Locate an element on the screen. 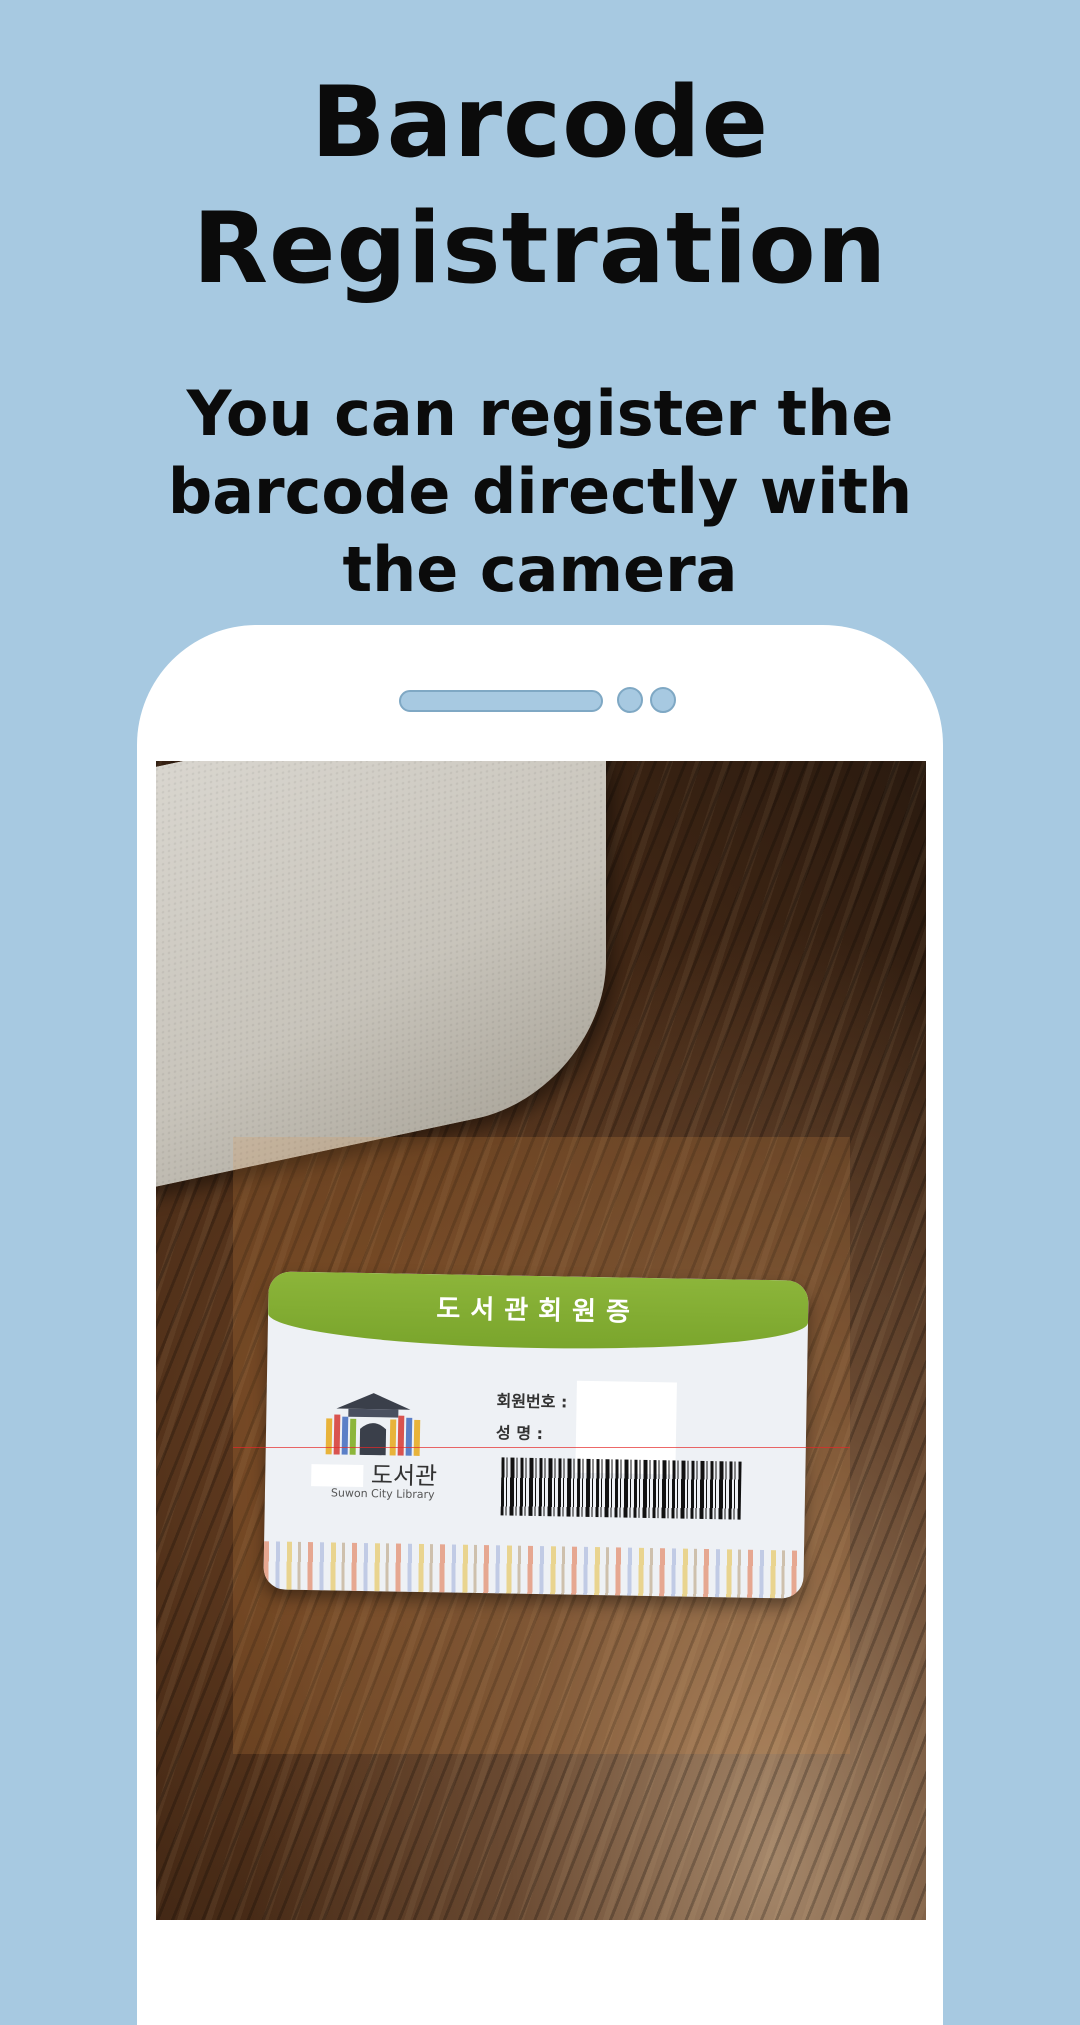 This screenshot has height=2025, width=1080. member-number-label: 회원번호 : is located at coordinates (532, 1401).